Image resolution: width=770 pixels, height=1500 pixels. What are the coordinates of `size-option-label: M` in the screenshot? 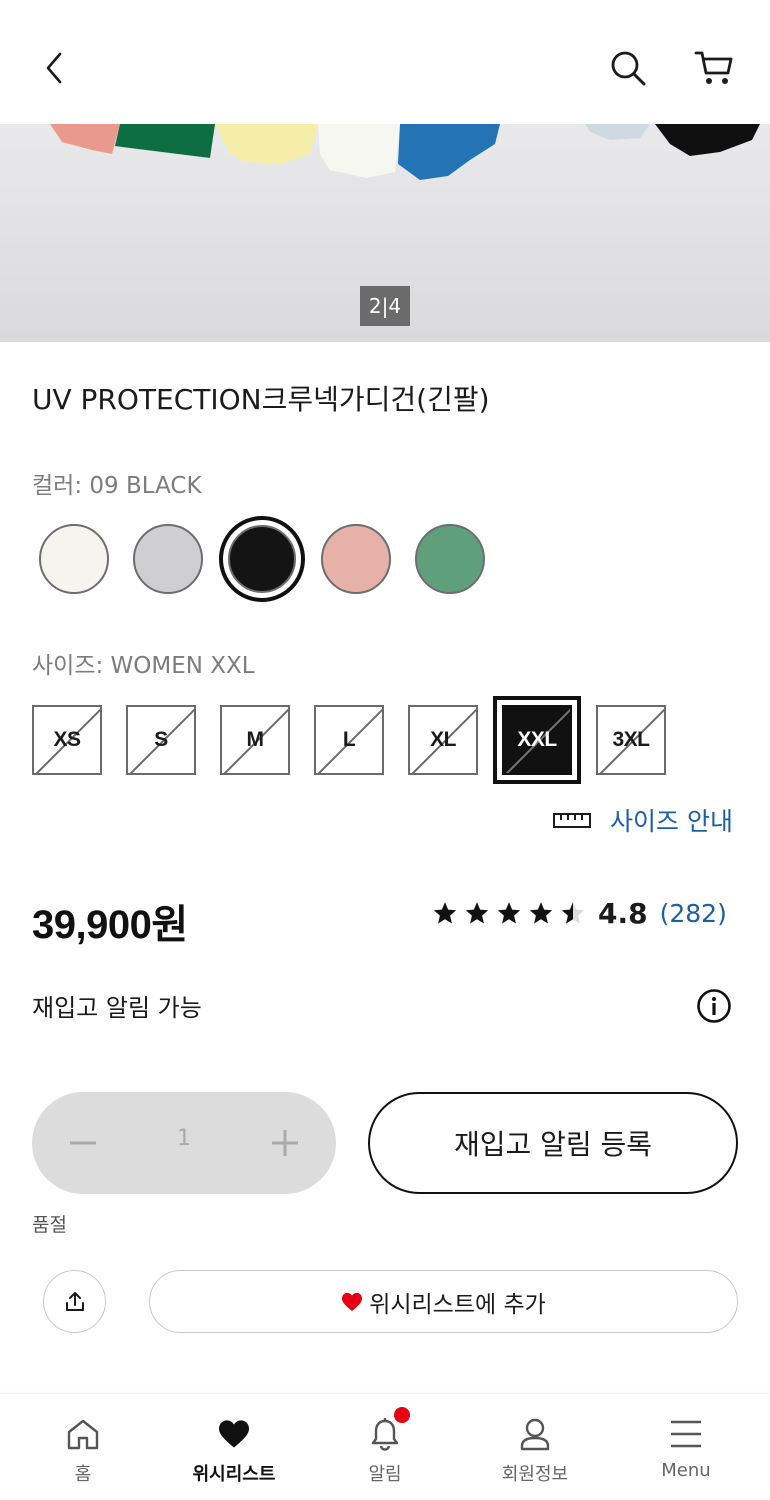 It's located at (255, 739).